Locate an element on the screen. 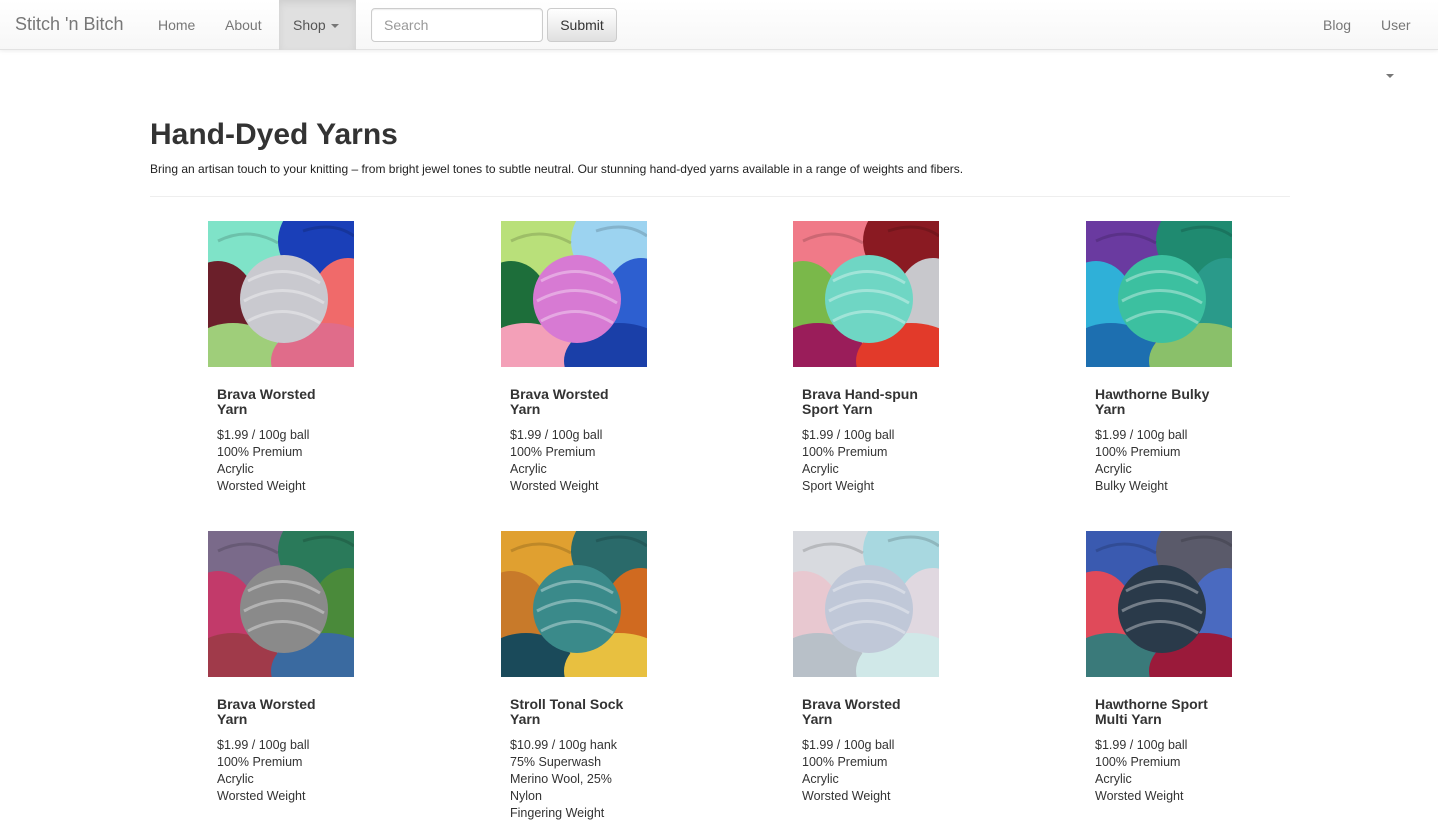 The image size is (1438, 824). nav-blog: Blog is located at coordinates (1337, 25).